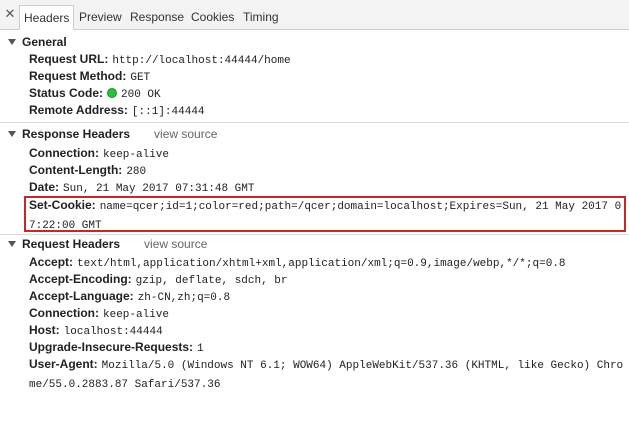 The width and height of the screenshot is (629, 443). I want to click on header-value: 200 OK, so click(141, 95).